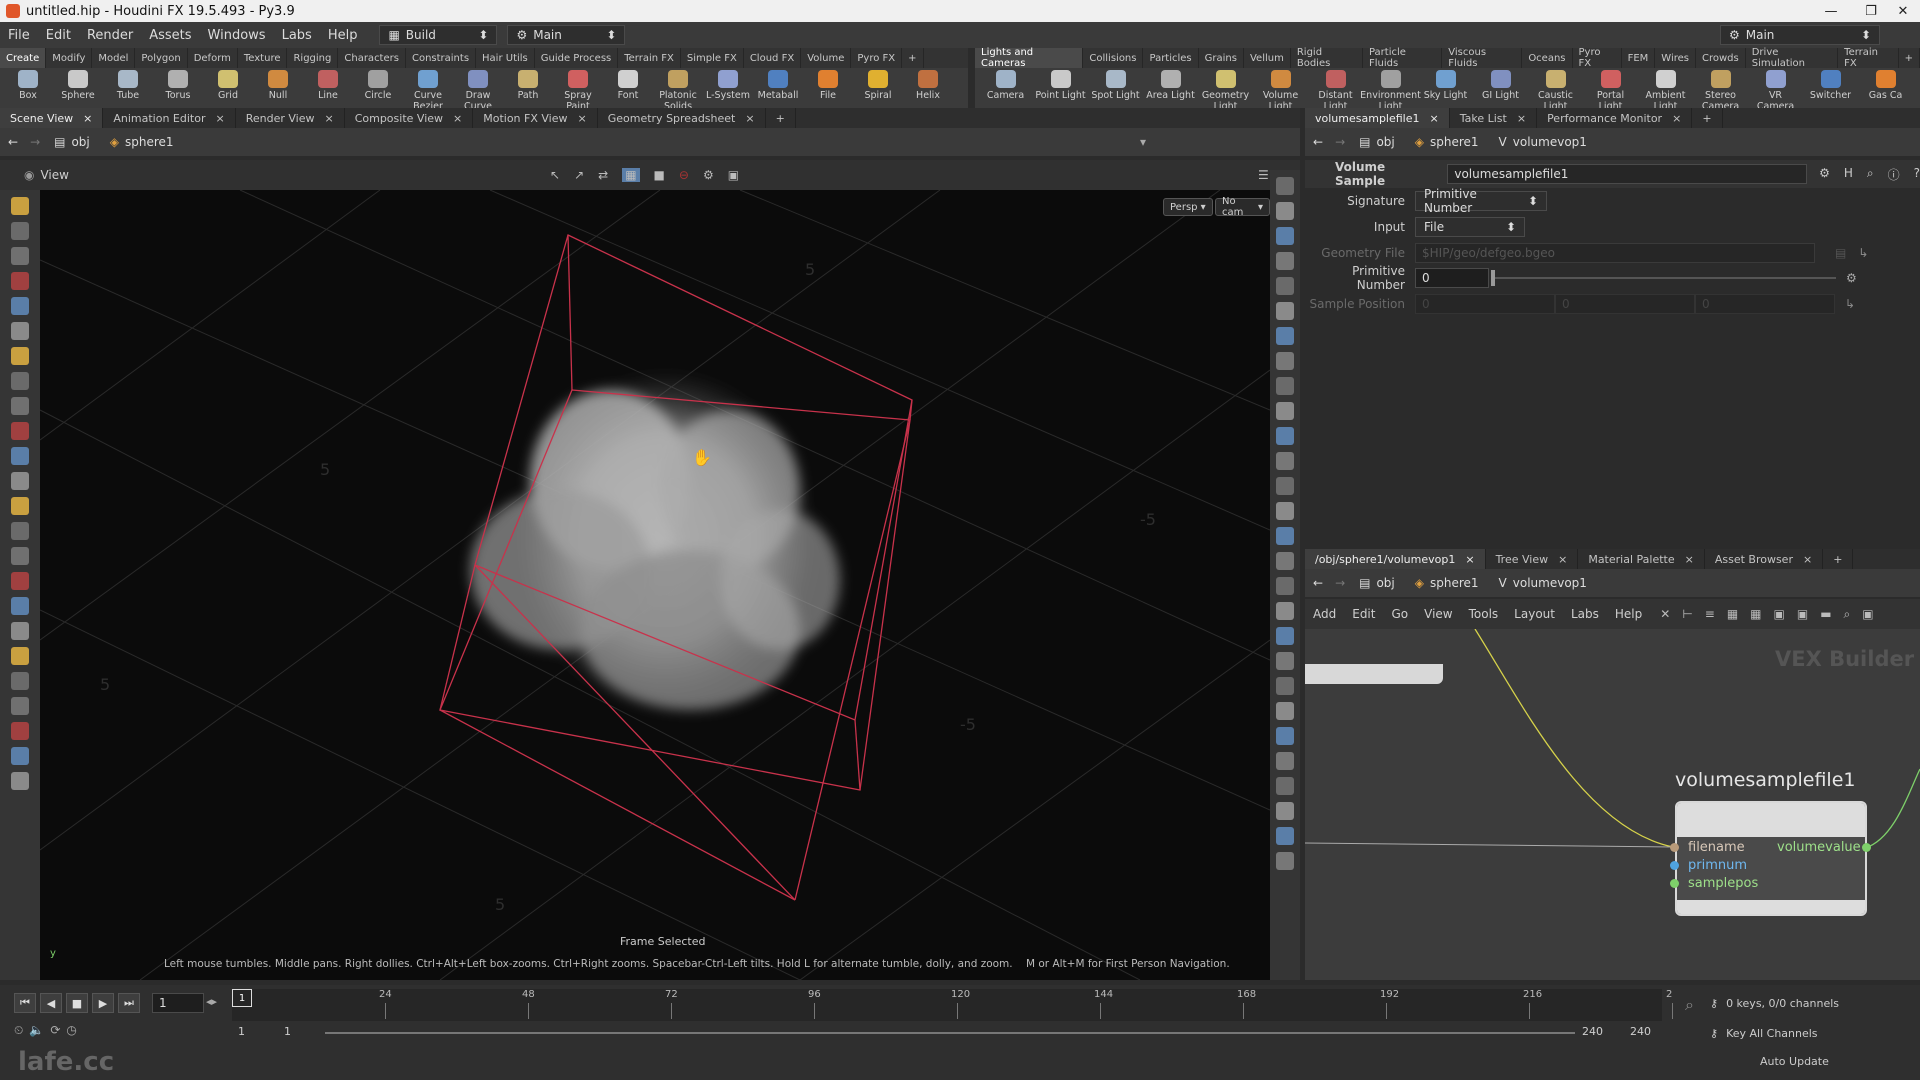 Image resolution: width=1920 pixels, height=1080 pixels. Describe the element at coordinates (278, 84) in the screenshot. I see `shelf-tool-null: Null` at that location.